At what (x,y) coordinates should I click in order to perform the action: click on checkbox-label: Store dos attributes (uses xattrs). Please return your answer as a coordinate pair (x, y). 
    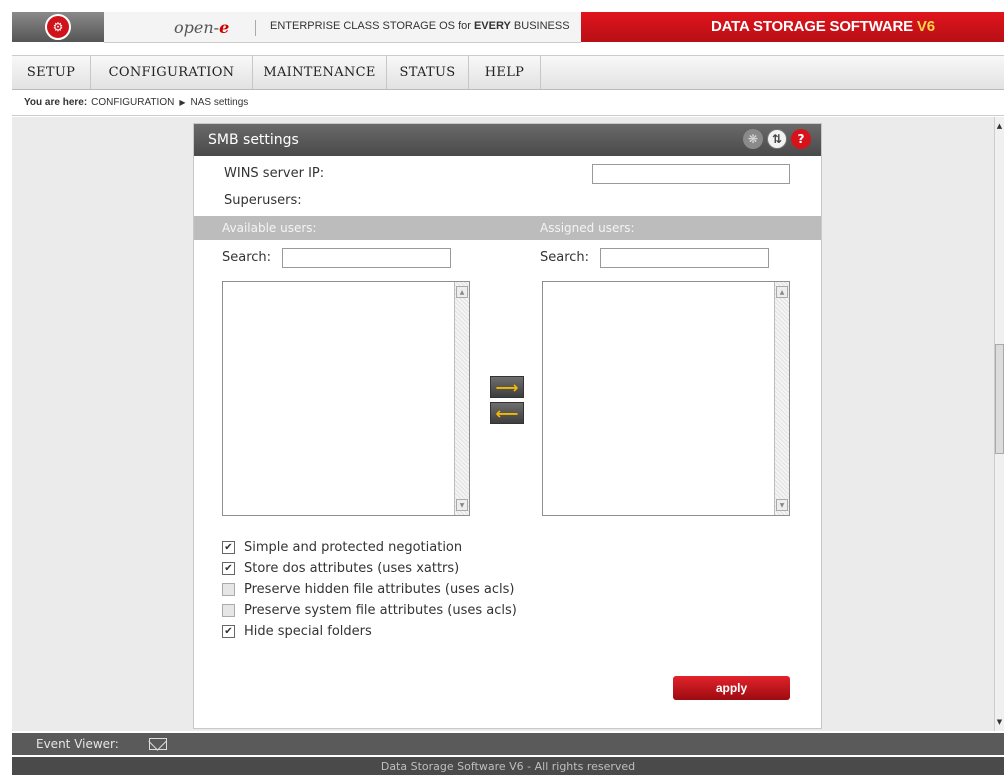
    Looking at the image, I should click on (352, 568).